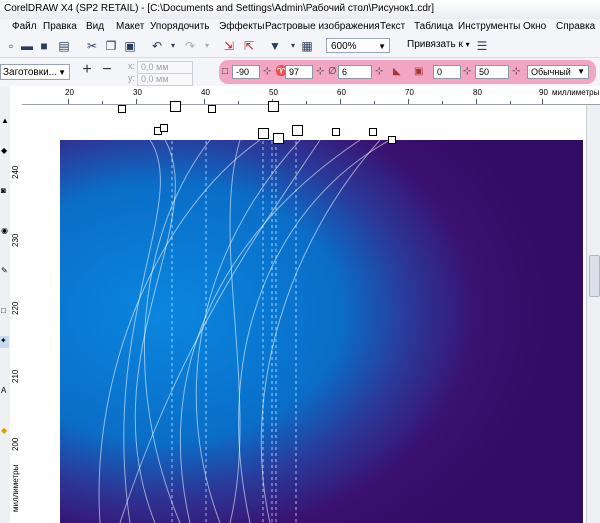 This screenshot has height=523, width=600. What do you see at coordinates (438, 44) in the screenshot?
I see `snap-to-button: Привязать к ▾` at bounding box center [438, 44].